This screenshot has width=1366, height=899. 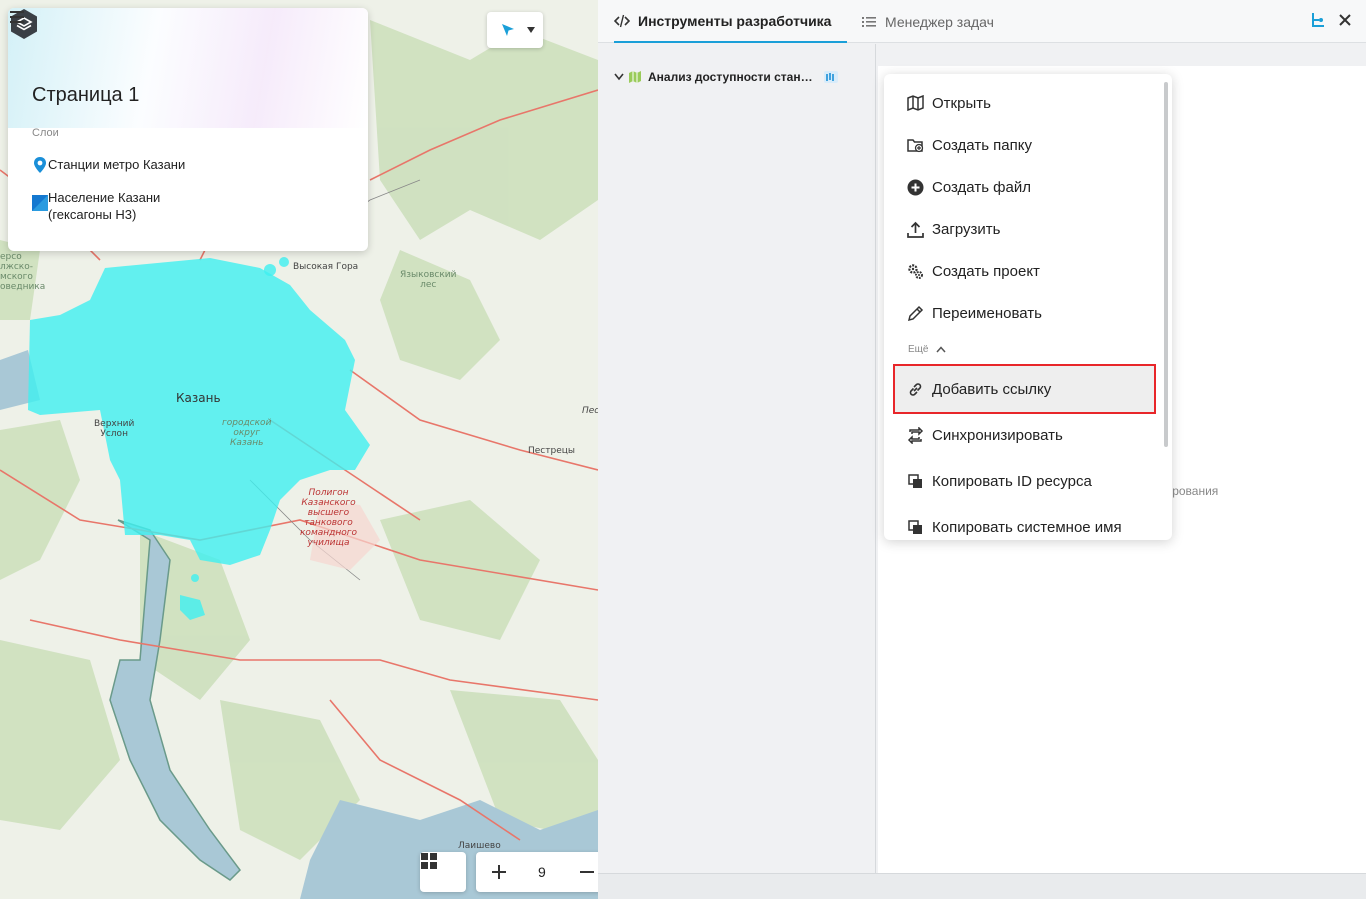 I want to click on map-label-left-edge: ерсо лжско- мского оведника, so click(x=23, y=272).